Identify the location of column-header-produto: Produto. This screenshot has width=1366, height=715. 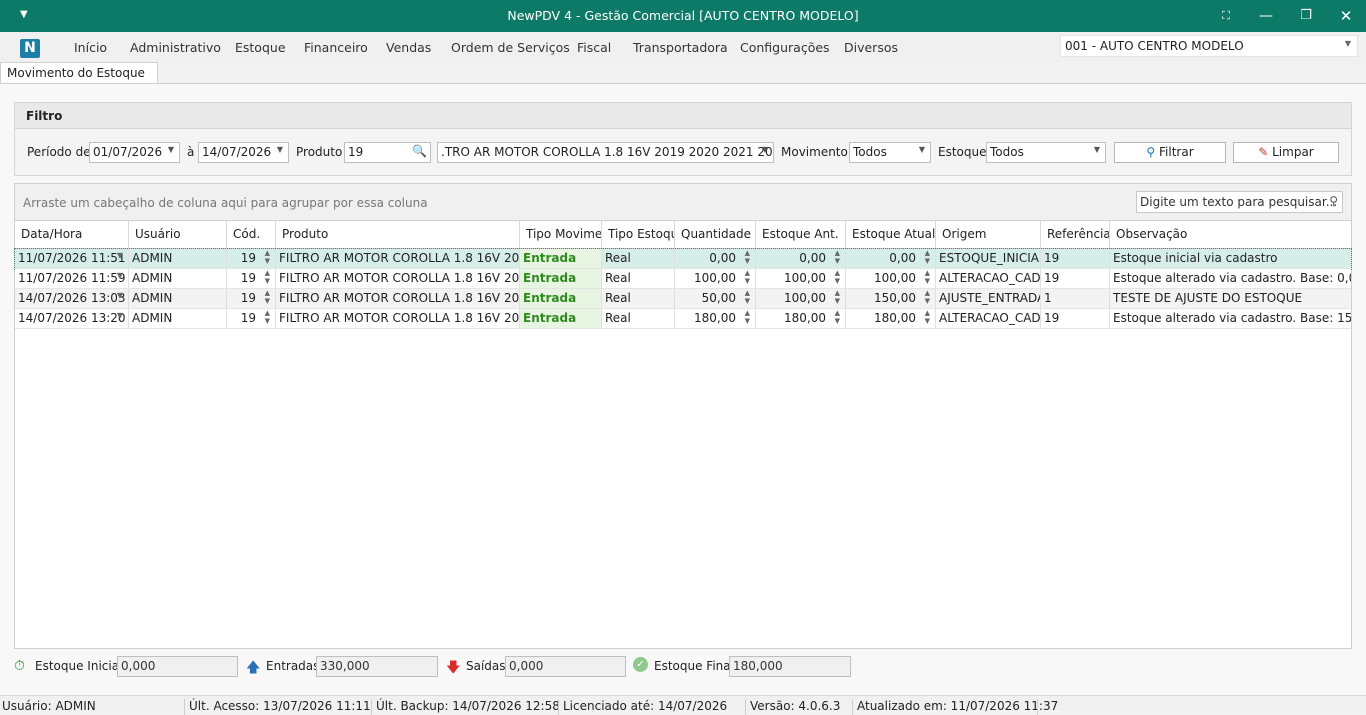
(398, 235).